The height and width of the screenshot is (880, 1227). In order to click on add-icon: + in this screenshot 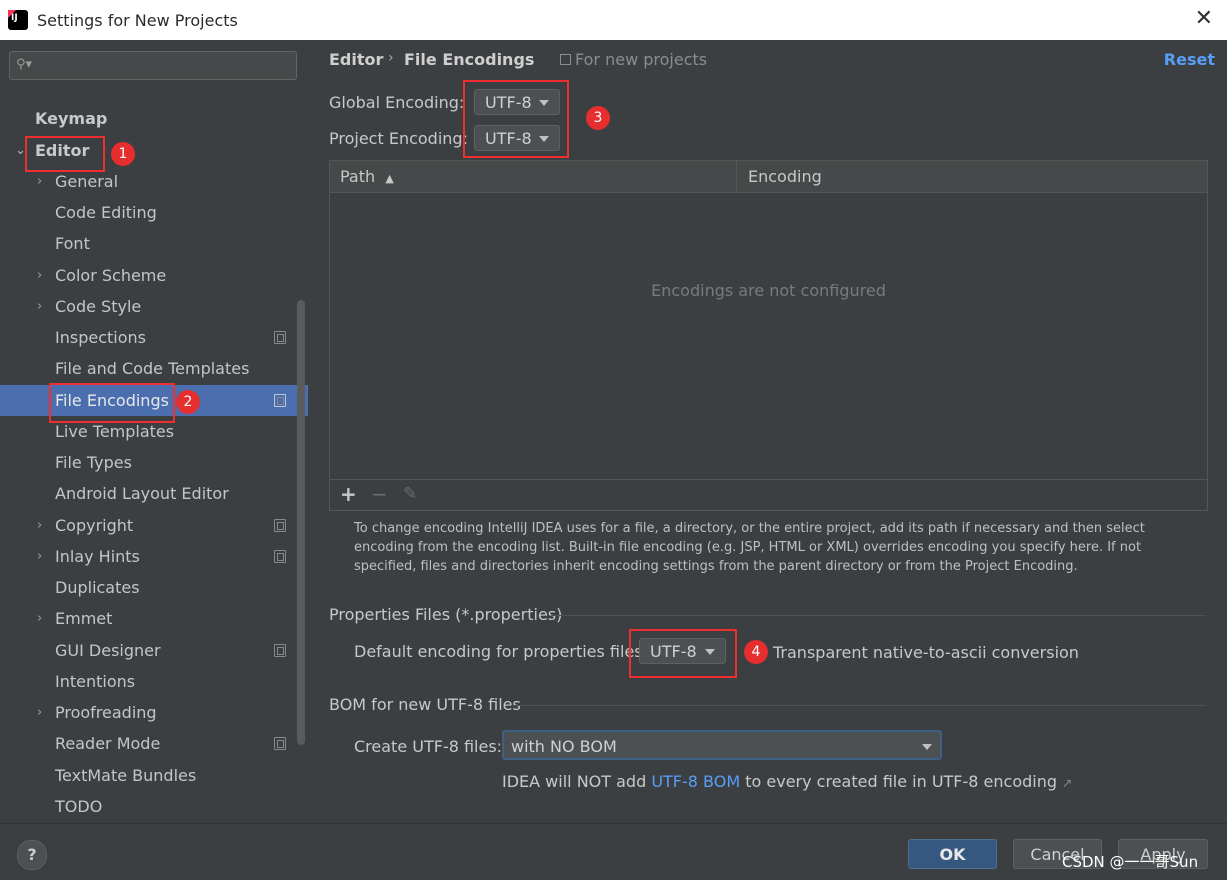, I will do `click(348, 494)`.